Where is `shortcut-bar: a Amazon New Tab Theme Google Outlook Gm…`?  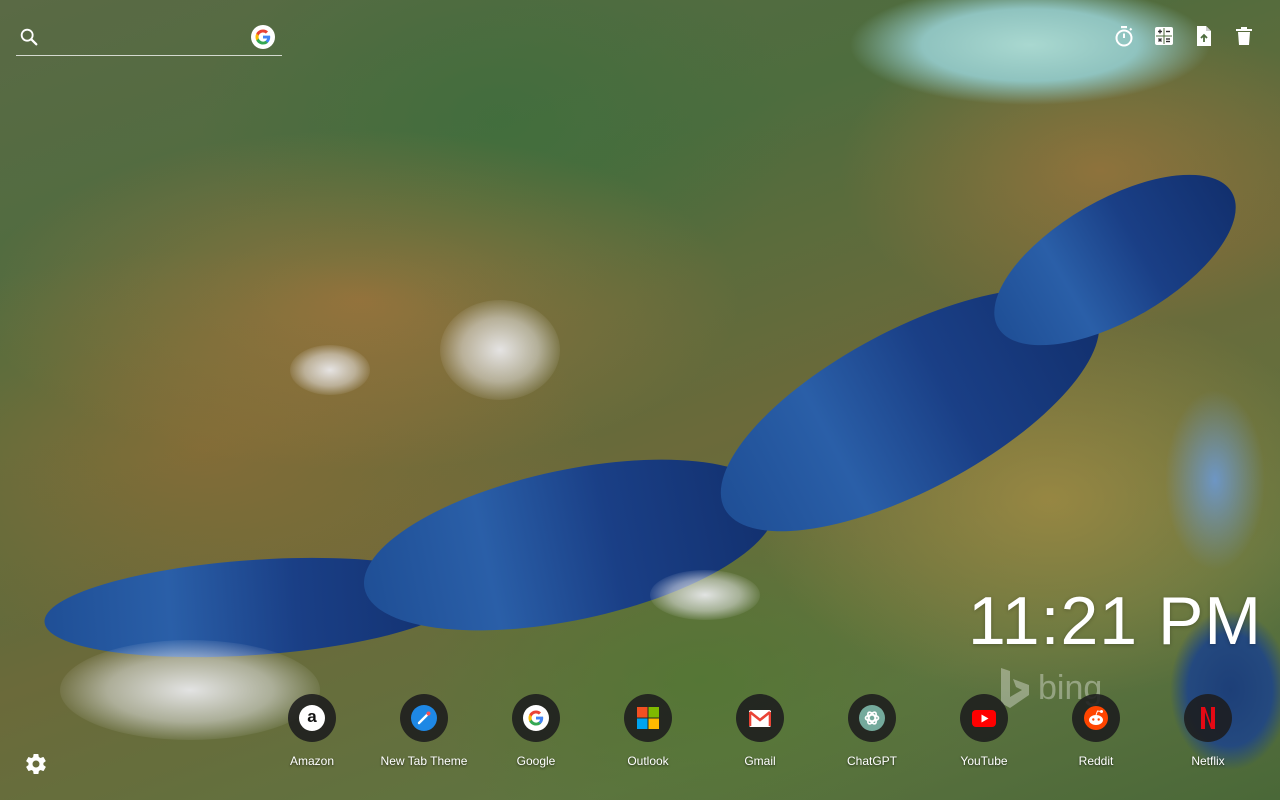 shortcut-bar: a Amazon New Tab Theme Google Outlook Gm… is located at coordinates (768, 734).